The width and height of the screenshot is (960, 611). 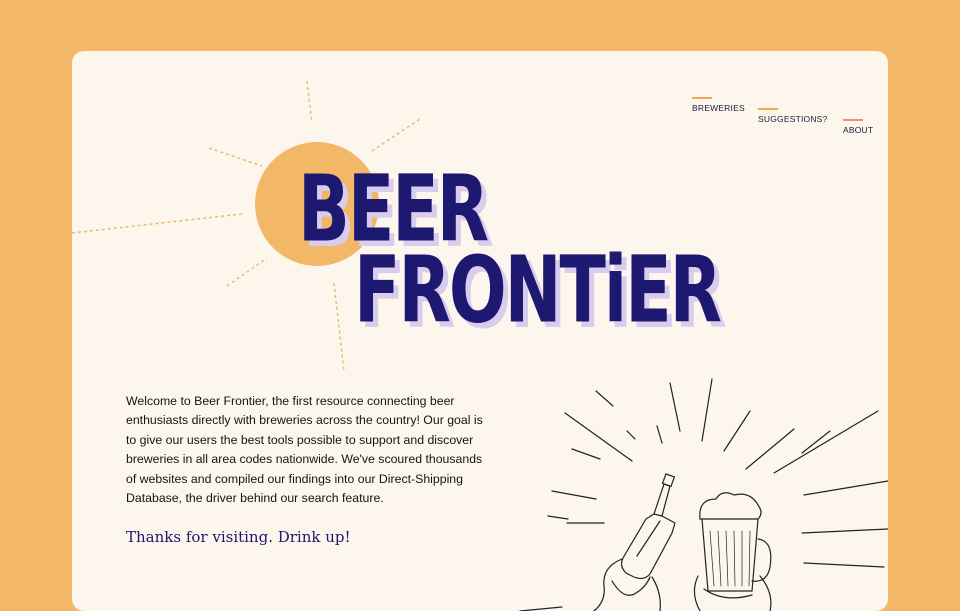 What do you see at coordinates (718, 108) in the screenshot?
I see `nav-breweries-label: BREWERIES` at bounding box center [718, 108].